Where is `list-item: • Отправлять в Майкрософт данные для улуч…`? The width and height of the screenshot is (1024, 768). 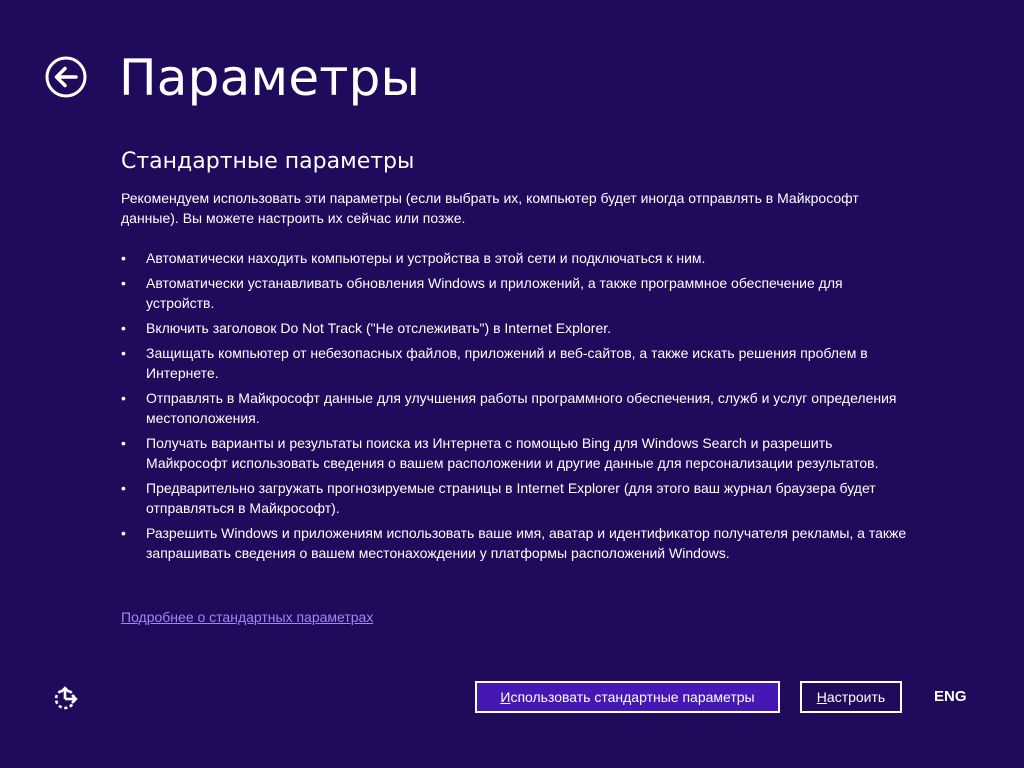
list-item: • Отправлять в Майкрософт данные для улуч… is located at coordinates (516, 408).